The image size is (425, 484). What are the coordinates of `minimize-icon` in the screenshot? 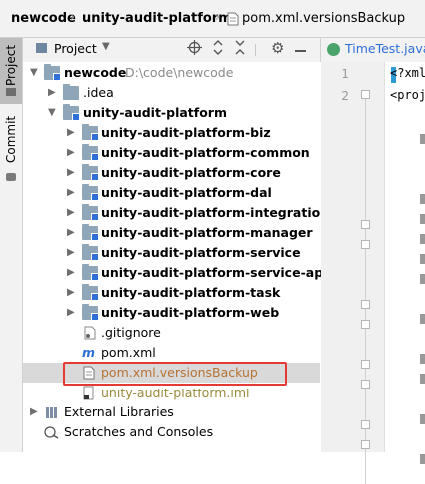 It's located at (300, 51).